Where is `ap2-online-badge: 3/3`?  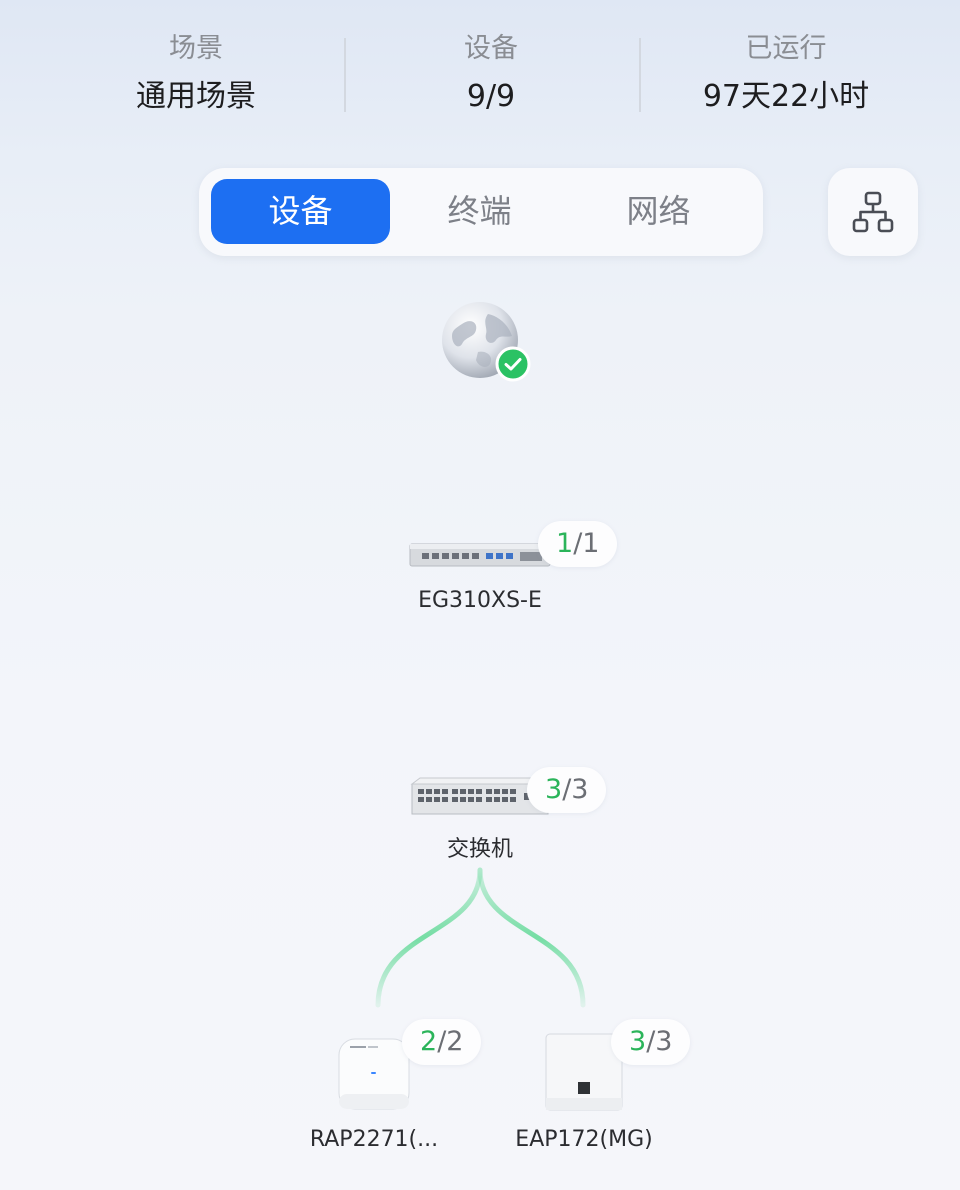
ap2-online-badge: 3/3 is located at coordinates (651, 1042).